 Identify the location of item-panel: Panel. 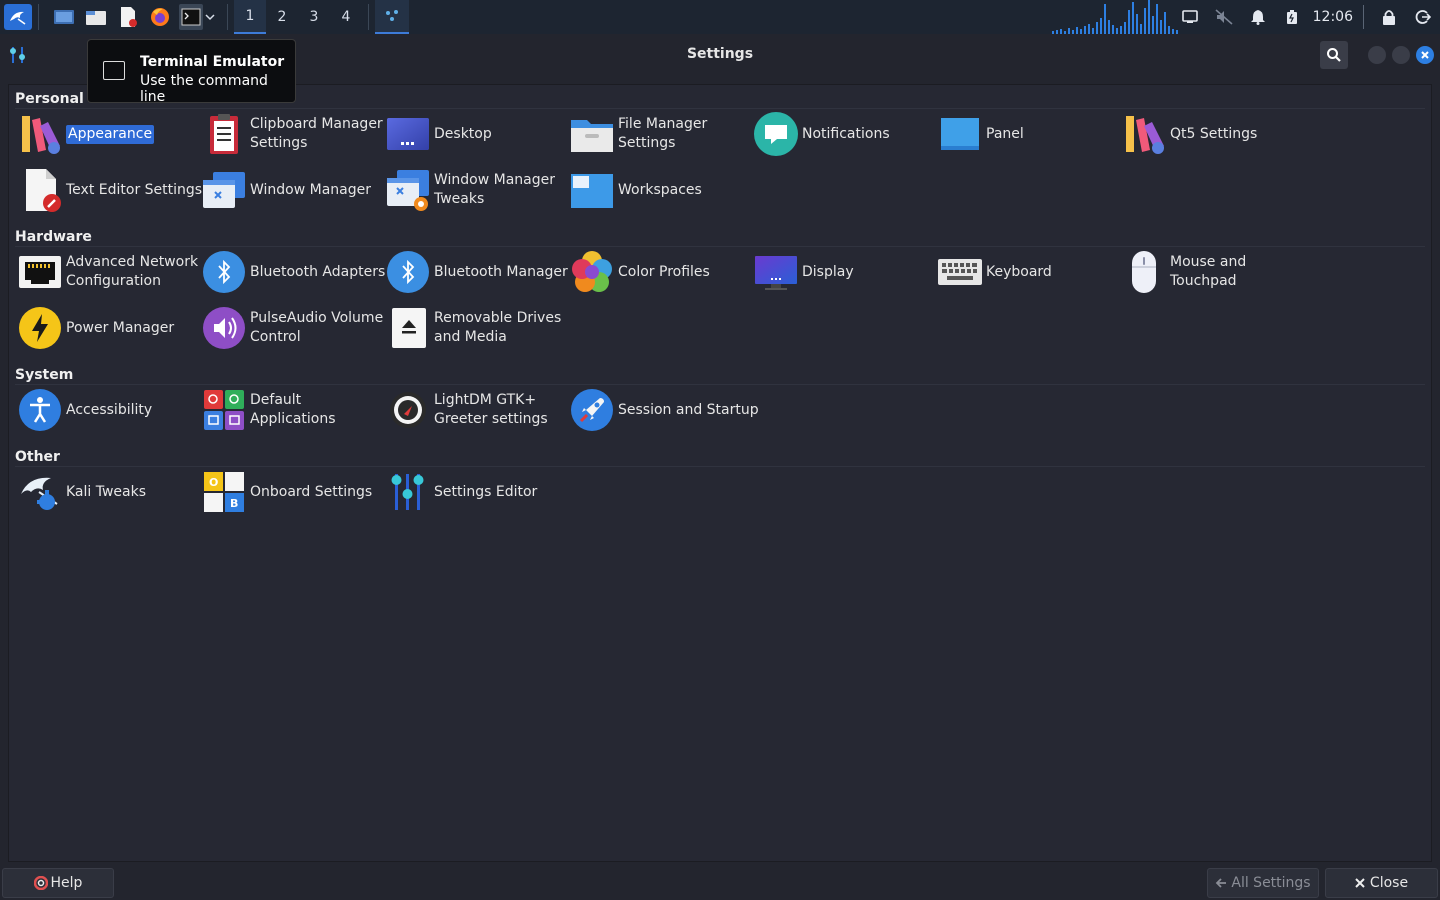
(980, 134).